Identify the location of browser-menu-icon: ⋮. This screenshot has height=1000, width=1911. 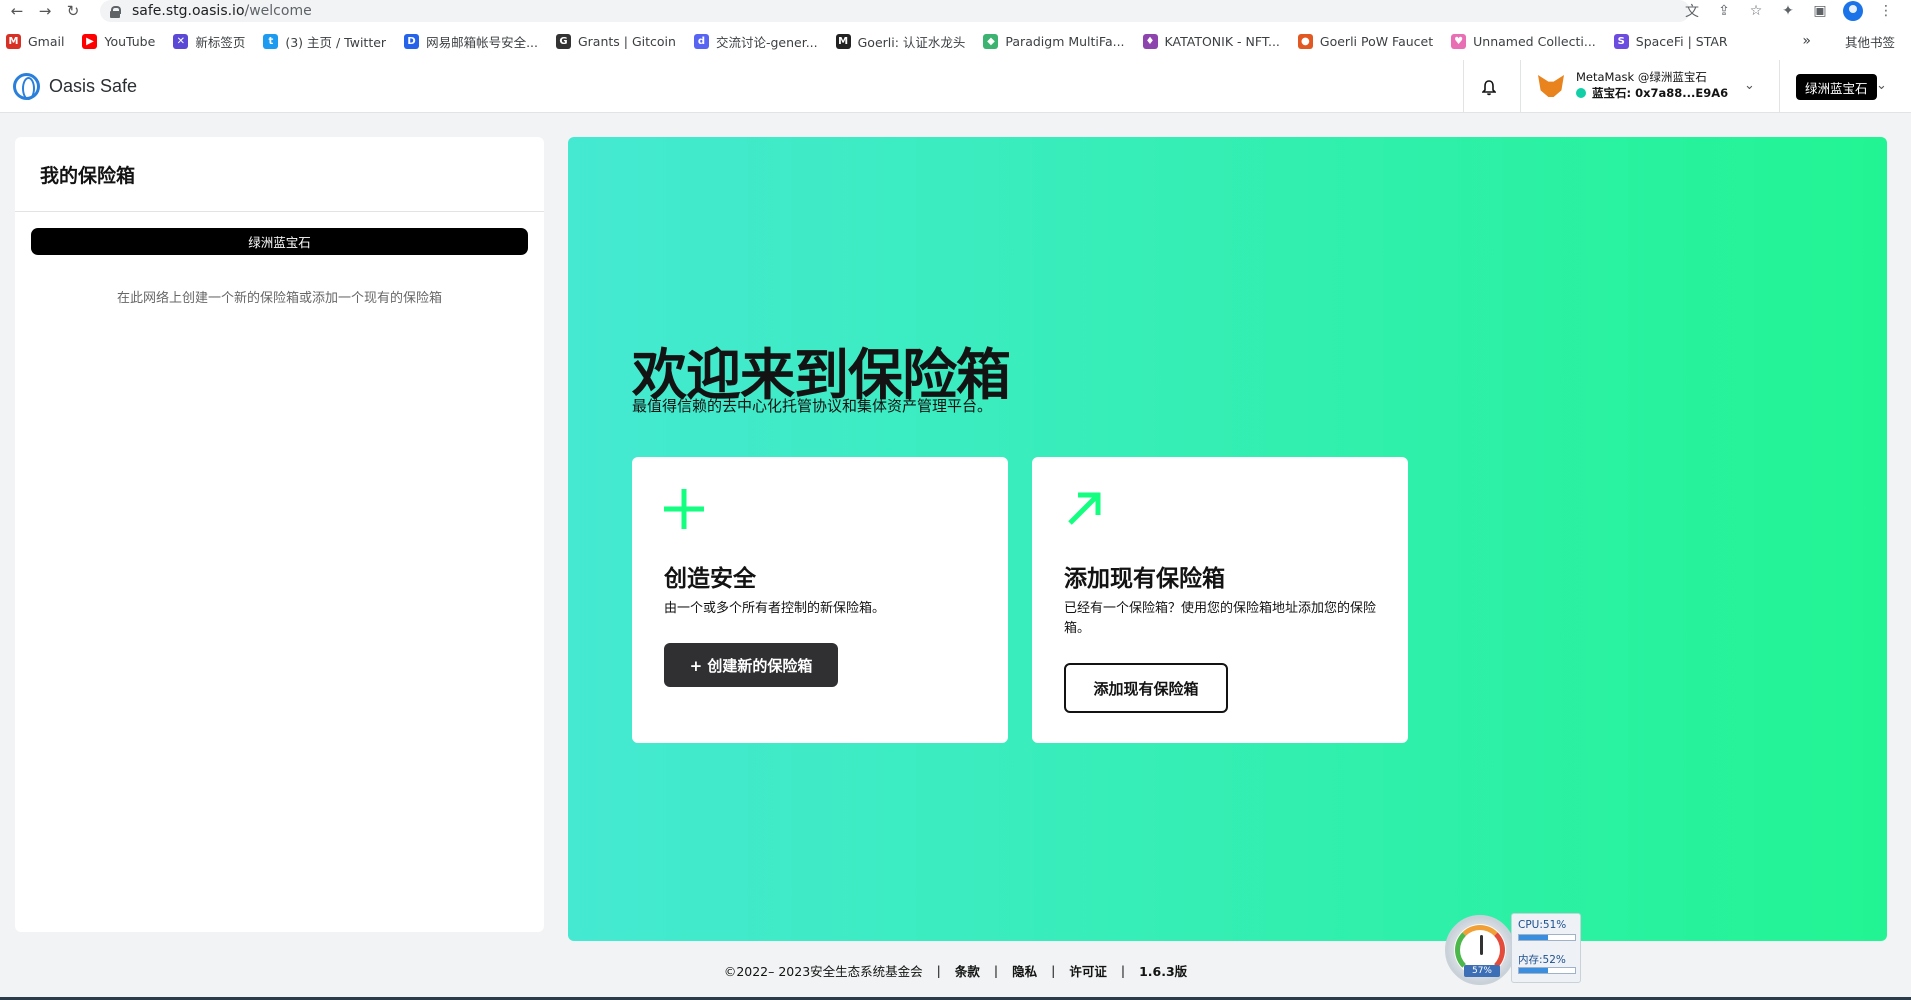
(1886, 11).